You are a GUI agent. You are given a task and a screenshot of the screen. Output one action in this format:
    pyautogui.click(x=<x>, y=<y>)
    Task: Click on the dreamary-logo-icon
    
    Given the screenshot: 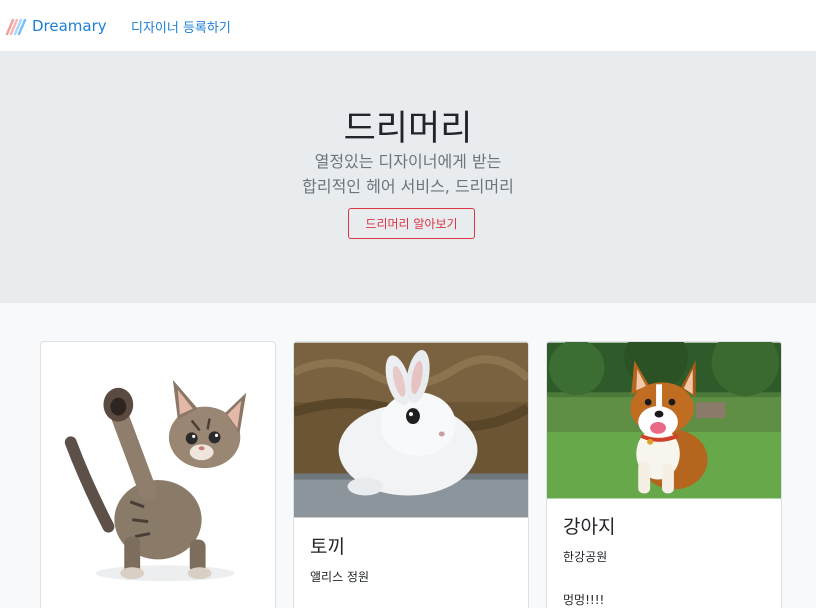 What is the action you would take?
    pyautogui.click(x=16, y=27)
    